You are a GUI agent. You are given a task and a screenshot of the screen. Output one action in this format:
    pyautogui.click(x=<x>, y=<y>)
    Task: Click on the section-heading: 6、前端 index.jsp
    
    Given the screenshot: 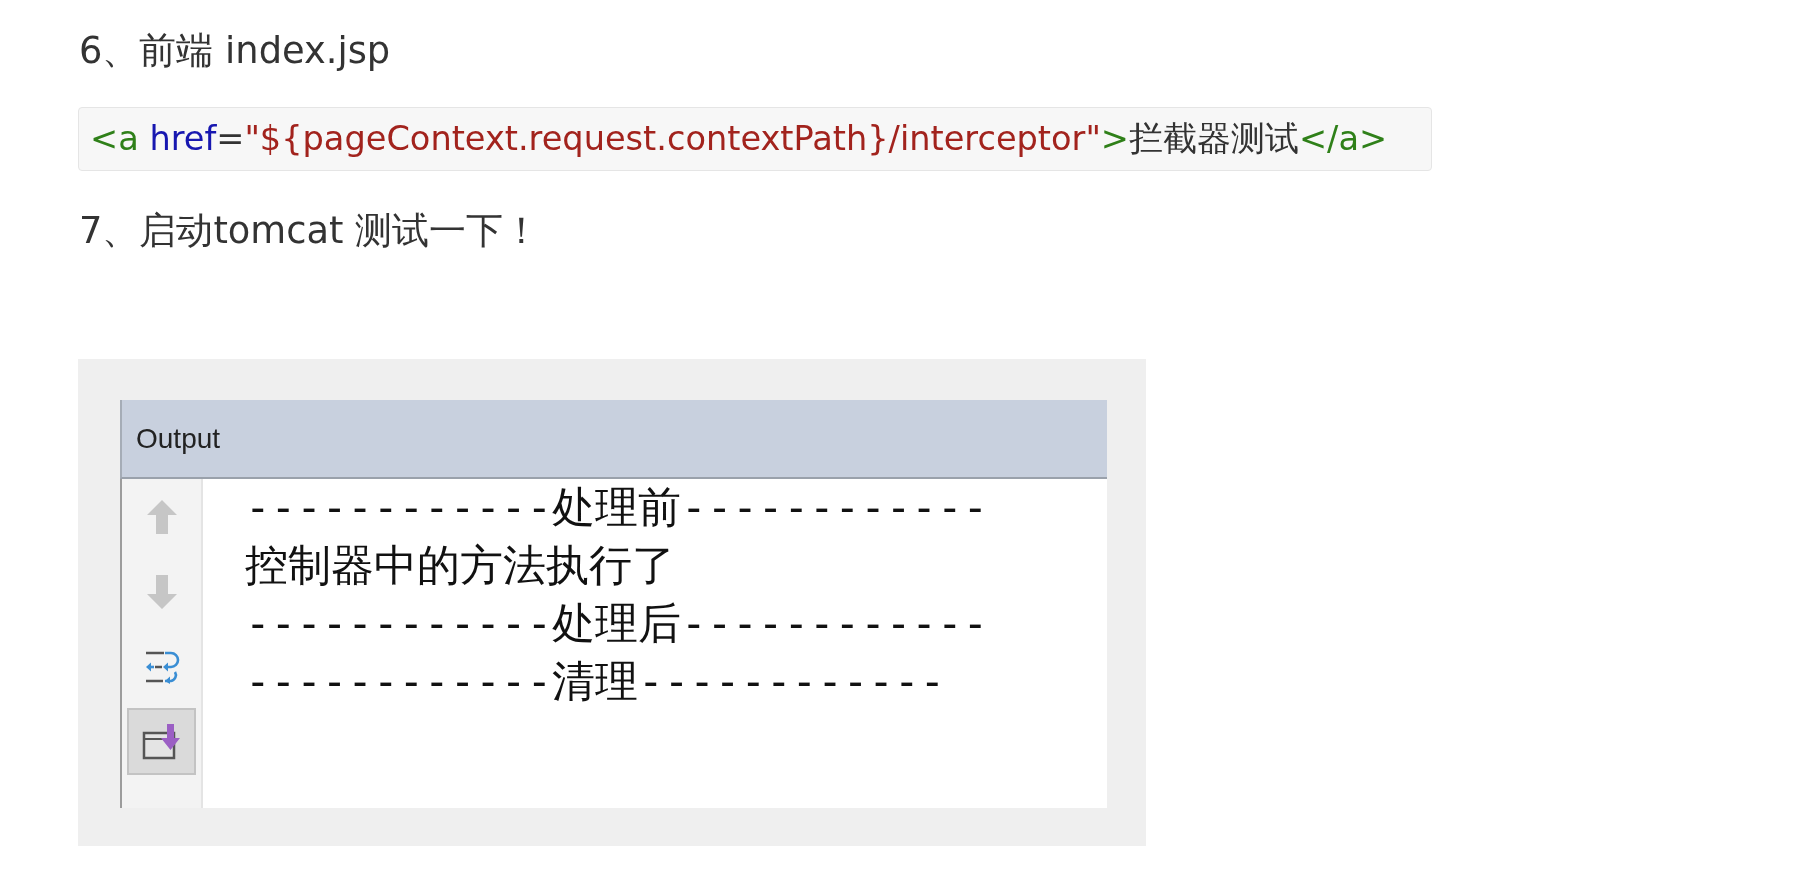 What is the action you would take?
    pyautogui.click(x=235, y=51)
    